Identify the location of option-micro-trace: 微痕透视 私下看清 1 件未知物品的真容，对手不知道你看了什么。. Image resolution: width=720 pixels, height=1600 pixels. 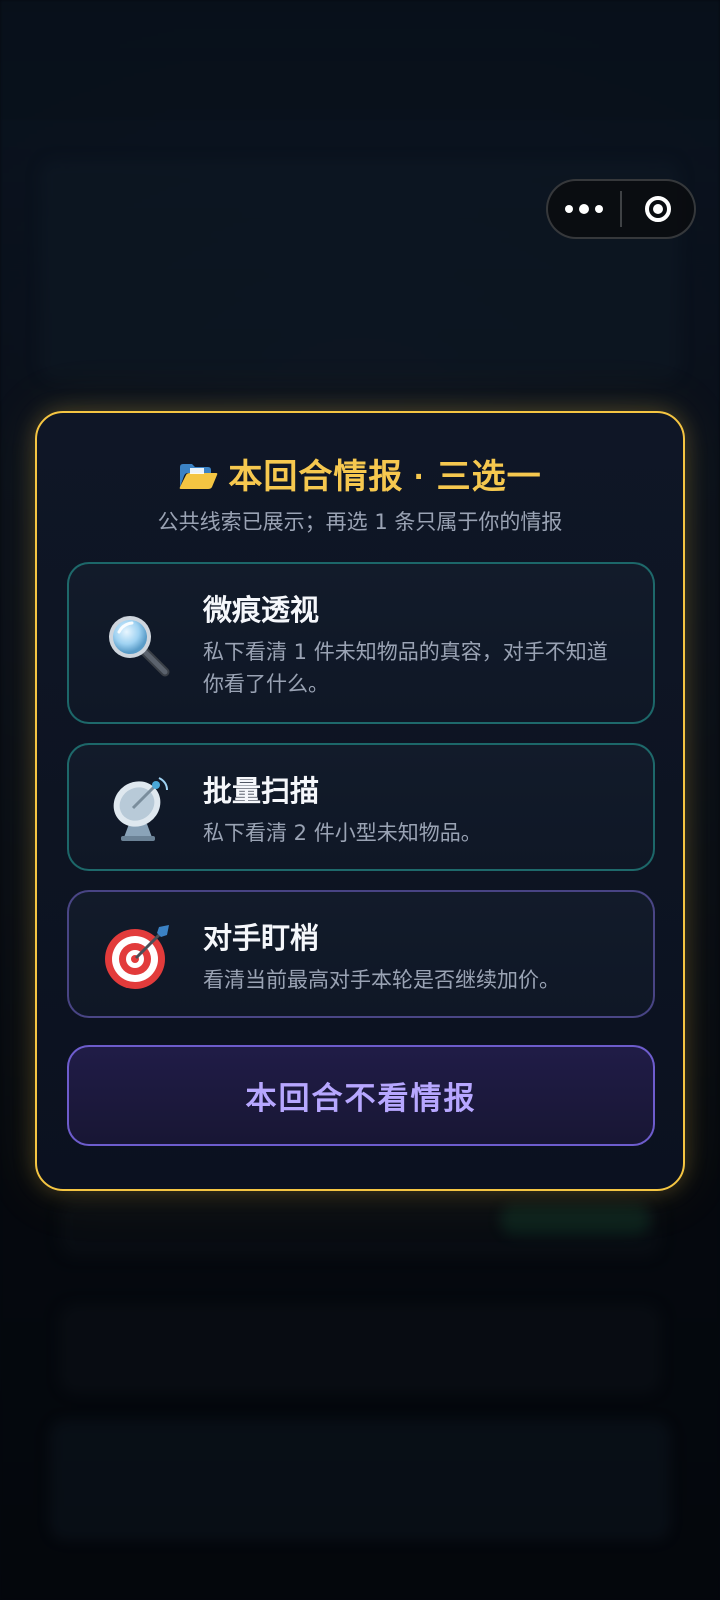
(361, 643).